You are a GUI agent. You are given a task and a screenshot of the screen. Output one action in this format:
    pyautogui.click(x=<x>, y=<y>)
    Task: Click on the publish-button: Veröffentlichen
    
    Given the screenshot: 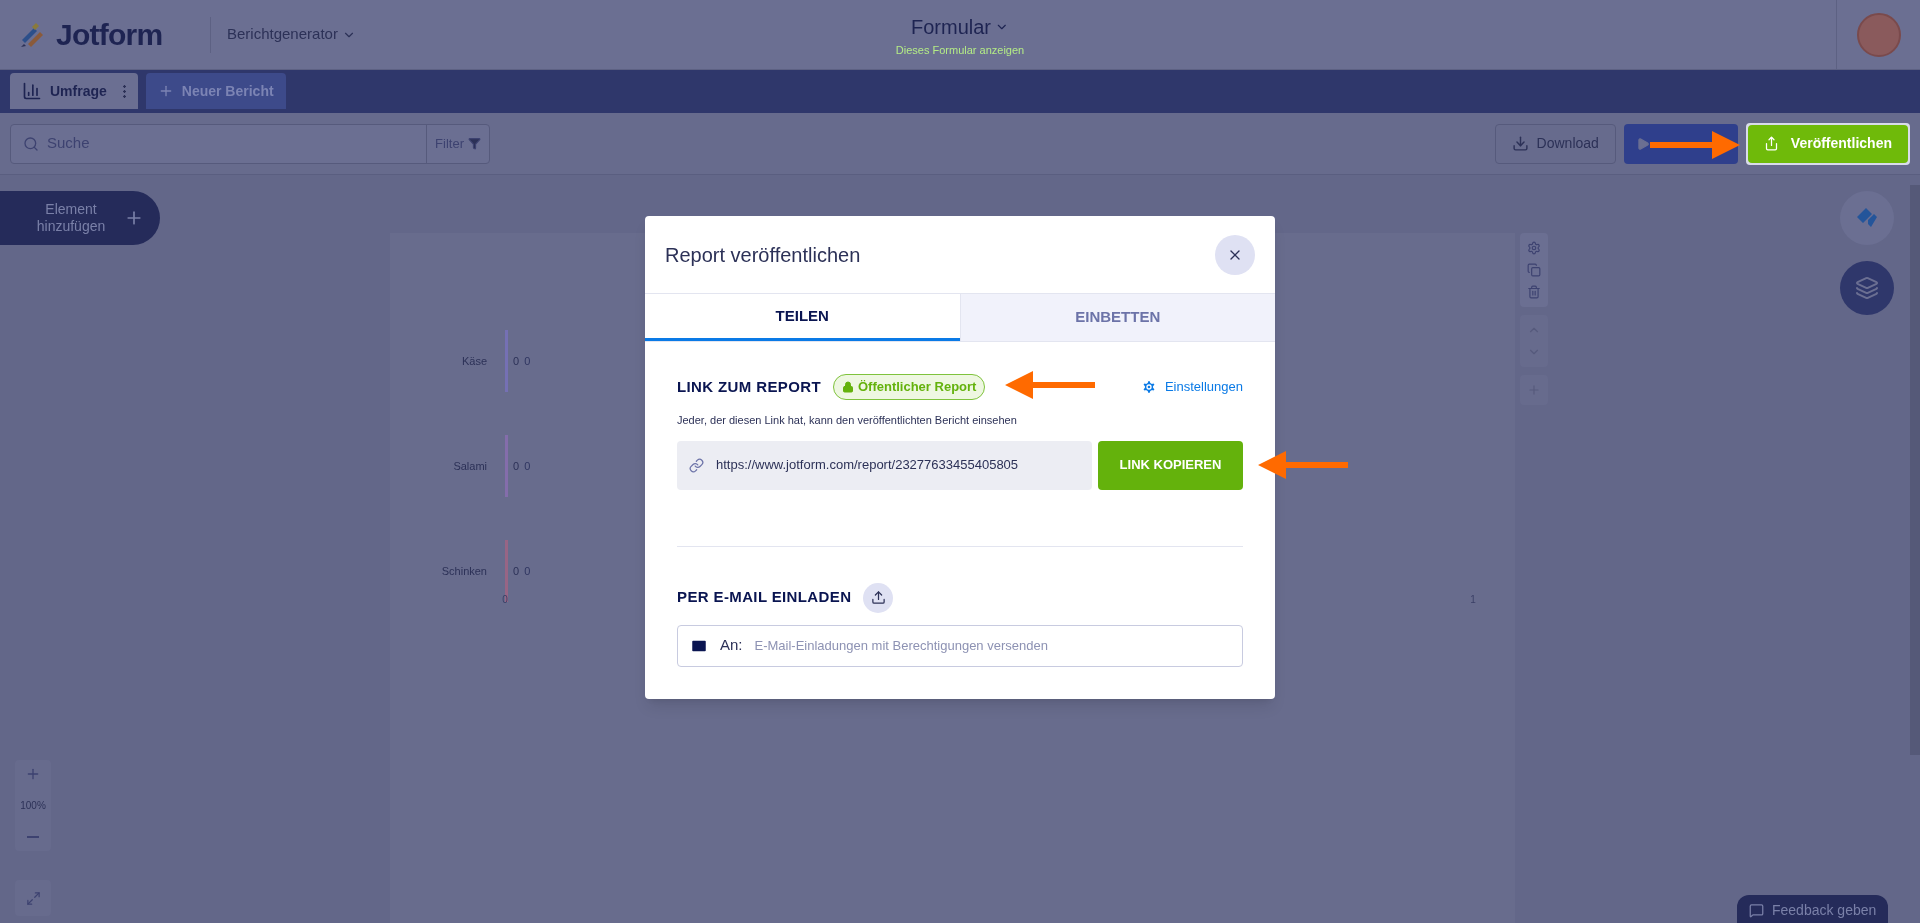 What is the action you would take?
    pyautogui.click(x=1827, y=143)
    